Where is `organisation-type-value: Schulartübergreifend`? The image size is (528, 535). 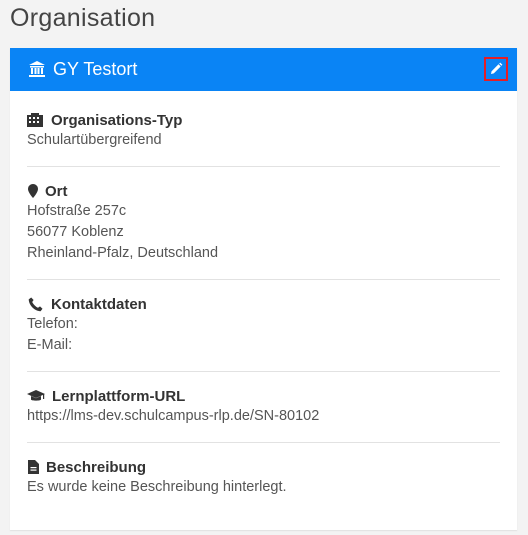 organisation-type-value: Schulartübergreifend is located at coordinates (94, 140).